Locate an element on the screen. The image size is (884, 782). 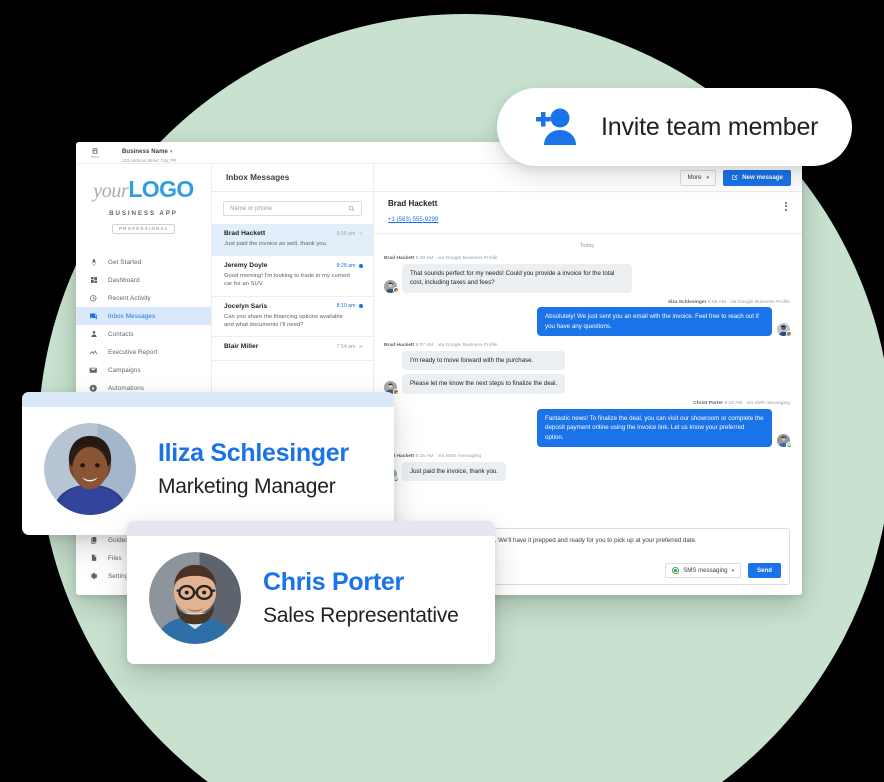
logo-prefix: your is located at coordinates (111, 191).